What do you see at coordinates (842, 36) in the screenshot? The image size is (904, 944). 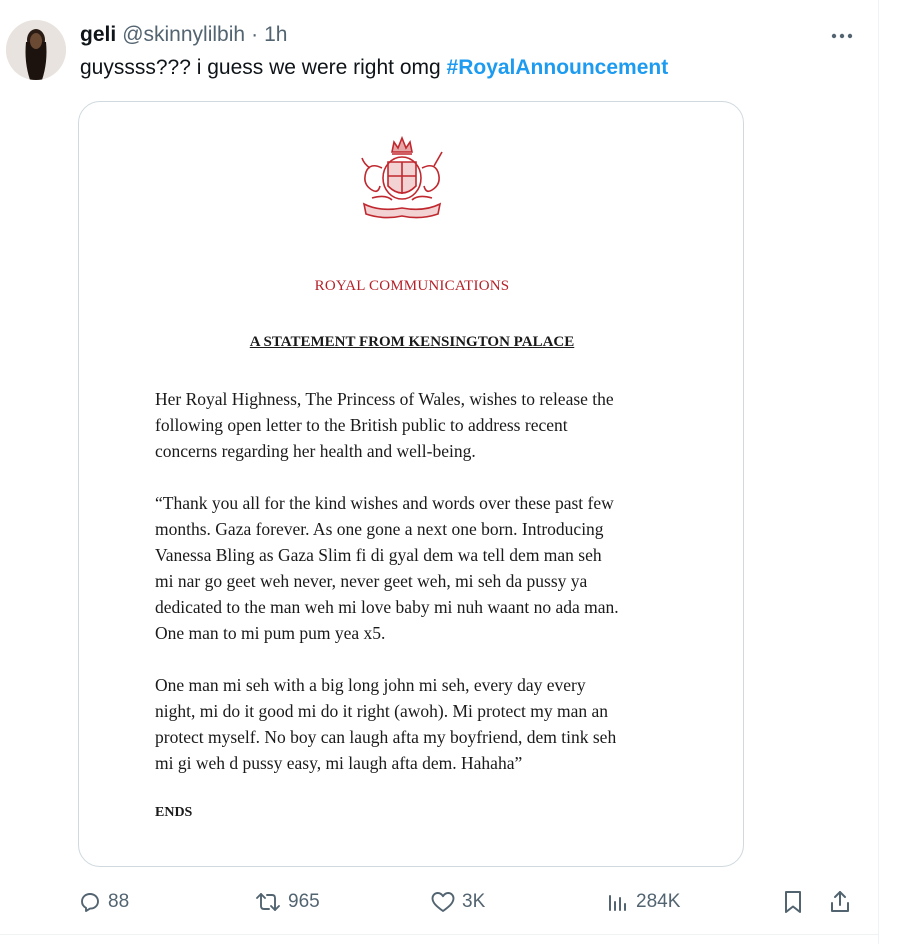 I see `more-options-icon` at bounding box center [842, 36].